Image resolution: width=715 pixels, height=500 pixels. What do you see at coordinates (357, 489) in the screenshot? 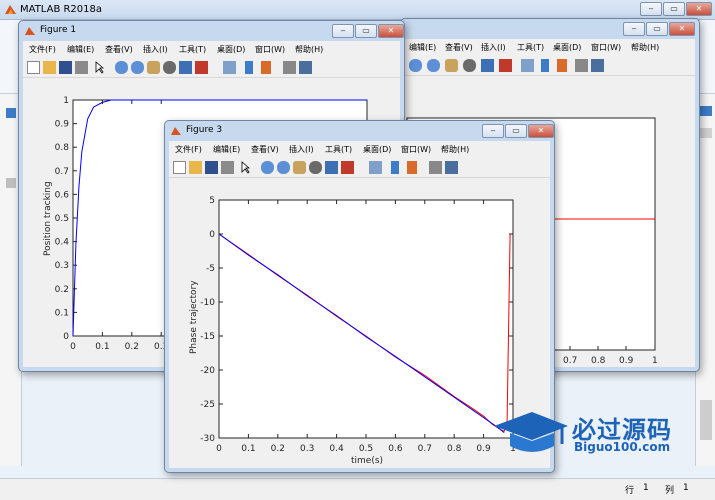
I see `status-bar: 行 1 列 1` at bounding box center [357, 489].